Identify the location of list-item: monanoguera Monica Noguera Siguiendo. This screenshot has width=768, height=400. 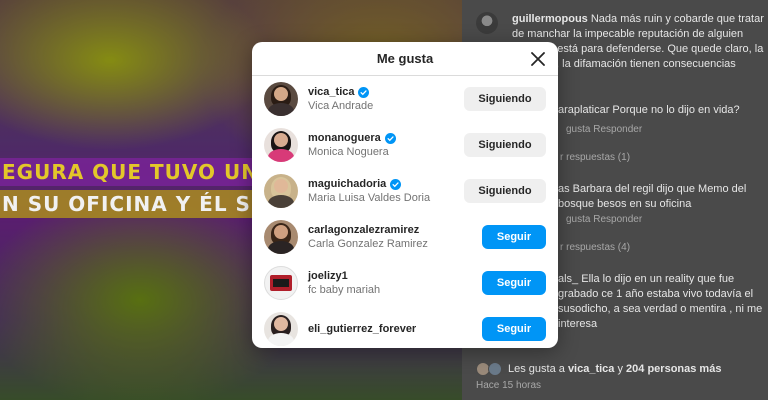
(405, 145).